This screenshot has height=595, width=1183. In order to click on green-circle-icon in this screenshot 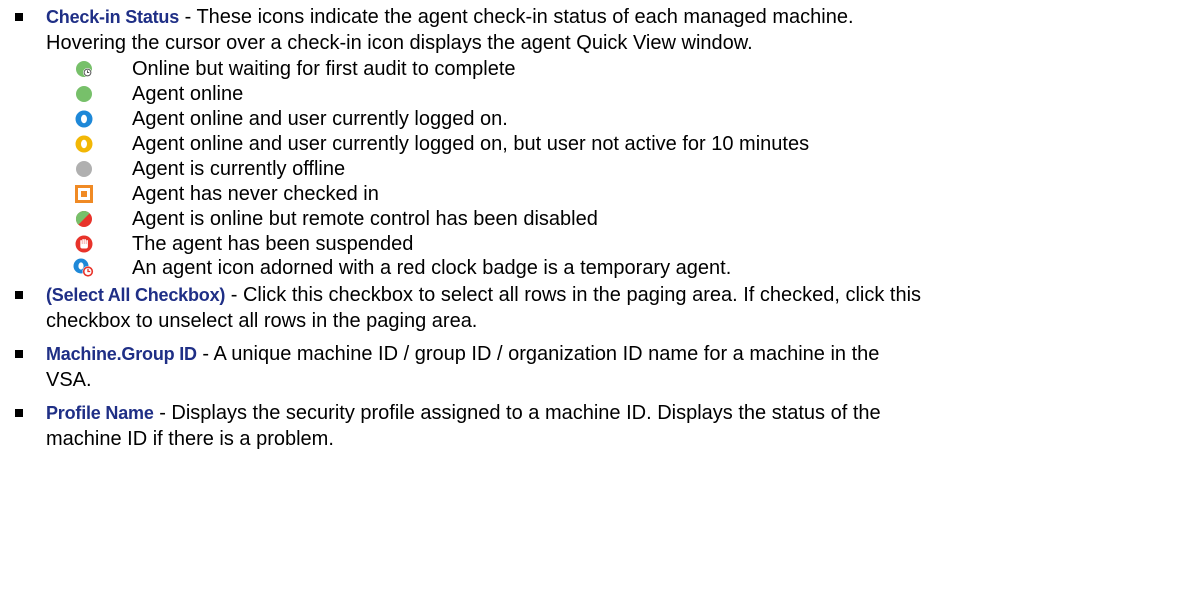, I will do `click(84, 94)`.